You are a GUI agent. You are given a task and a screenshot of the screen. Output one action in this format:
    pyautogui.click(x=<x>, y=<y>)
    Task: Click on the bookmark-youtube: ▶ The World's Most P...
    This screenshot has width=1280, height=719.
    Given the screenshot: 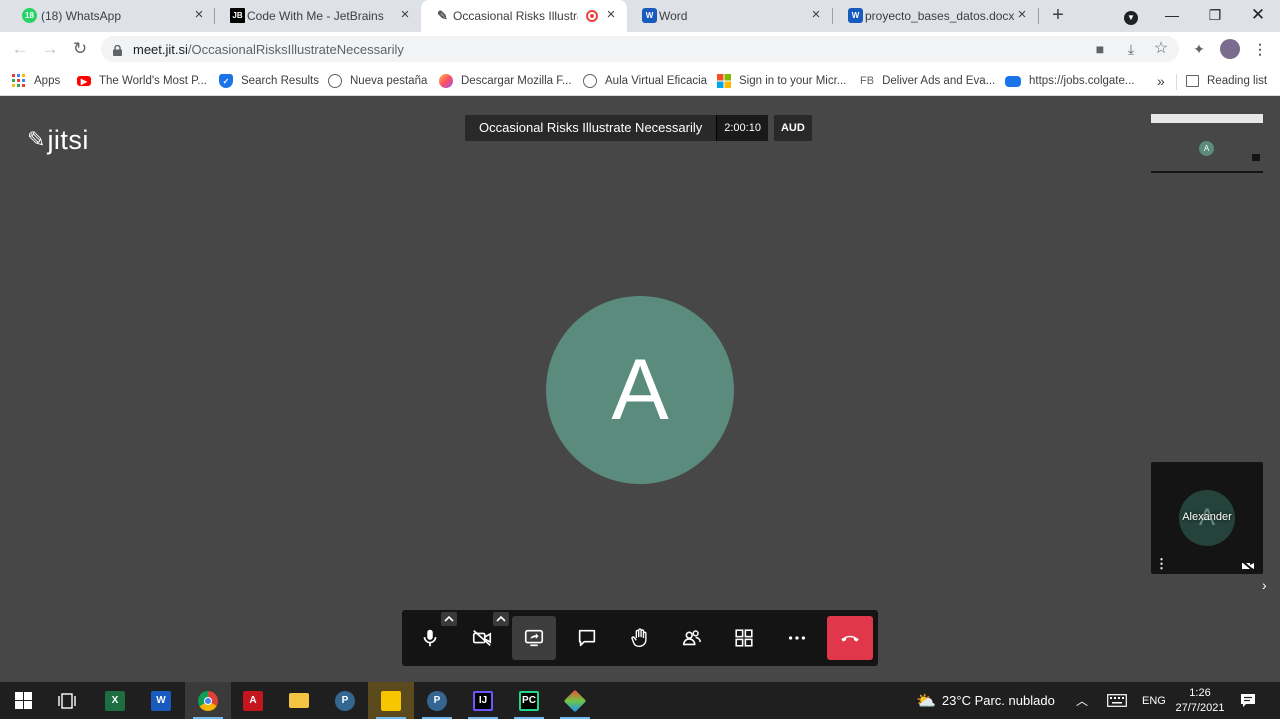 What is the action you would take?
    pyautogui.click(x=142, y=81)
    